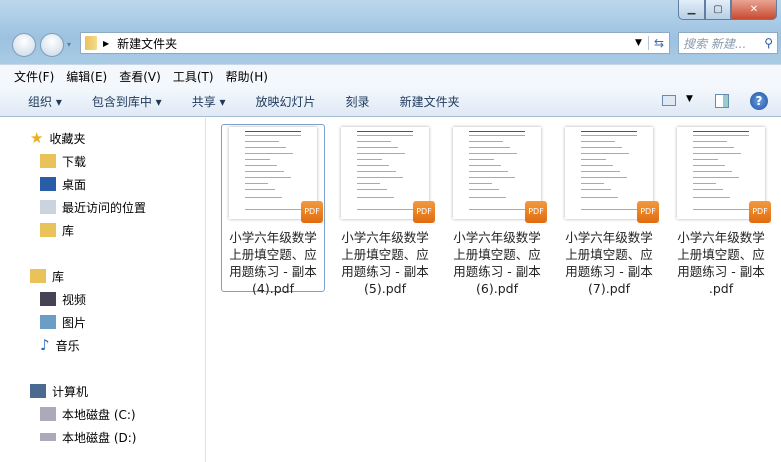 The width and height of the screenshot is (781, 462). Describe the element at coordinates (48, 161) in the screenshot. I see `downloads-folder-icon` at that location.